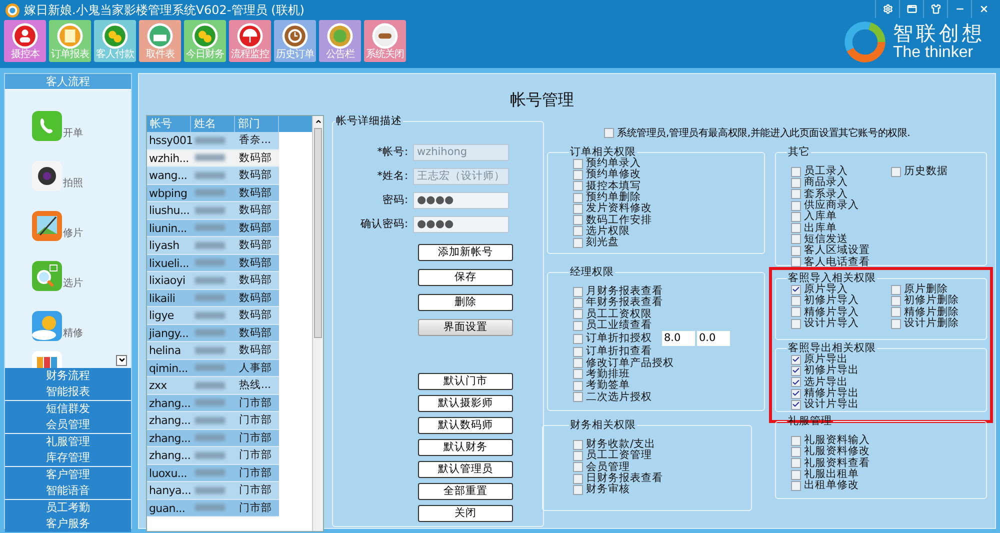  I want to click on table-row: lixueli... 数码部, so click(213, 263).